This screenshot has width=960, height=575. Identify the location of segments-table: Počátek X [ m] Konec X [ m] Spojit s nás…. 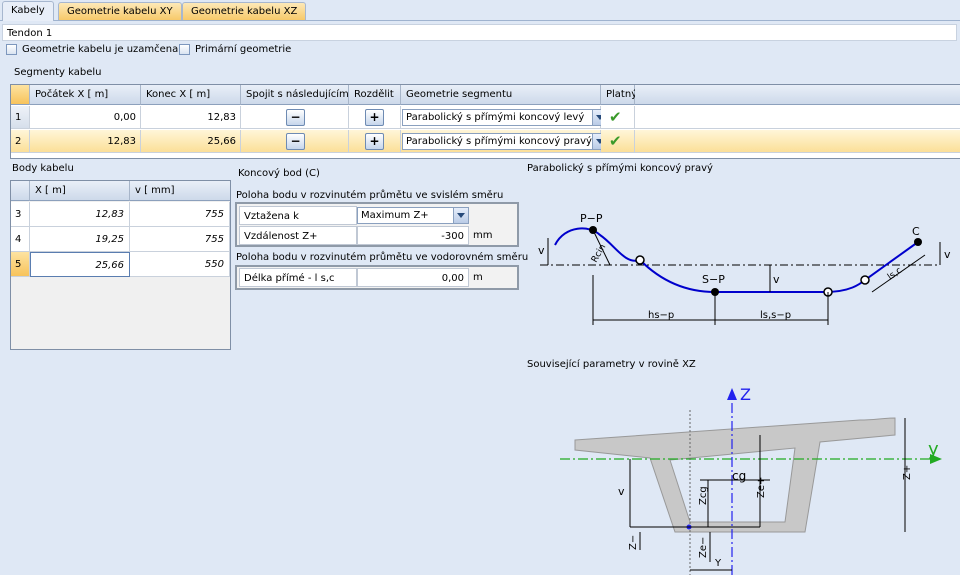
(485, 121).